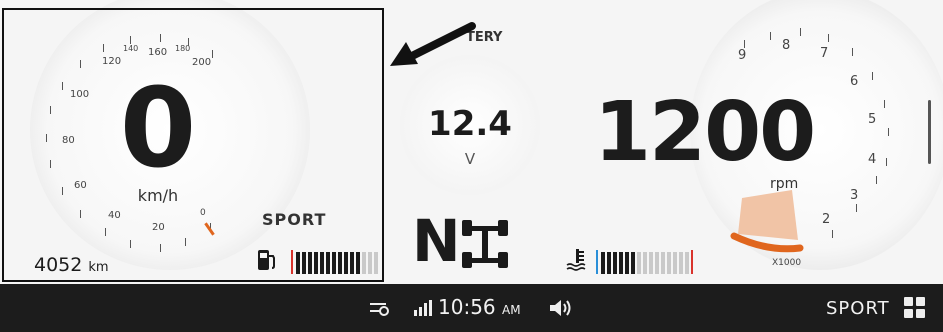  I want to click on fuel-low-marker, so click(288, 260).